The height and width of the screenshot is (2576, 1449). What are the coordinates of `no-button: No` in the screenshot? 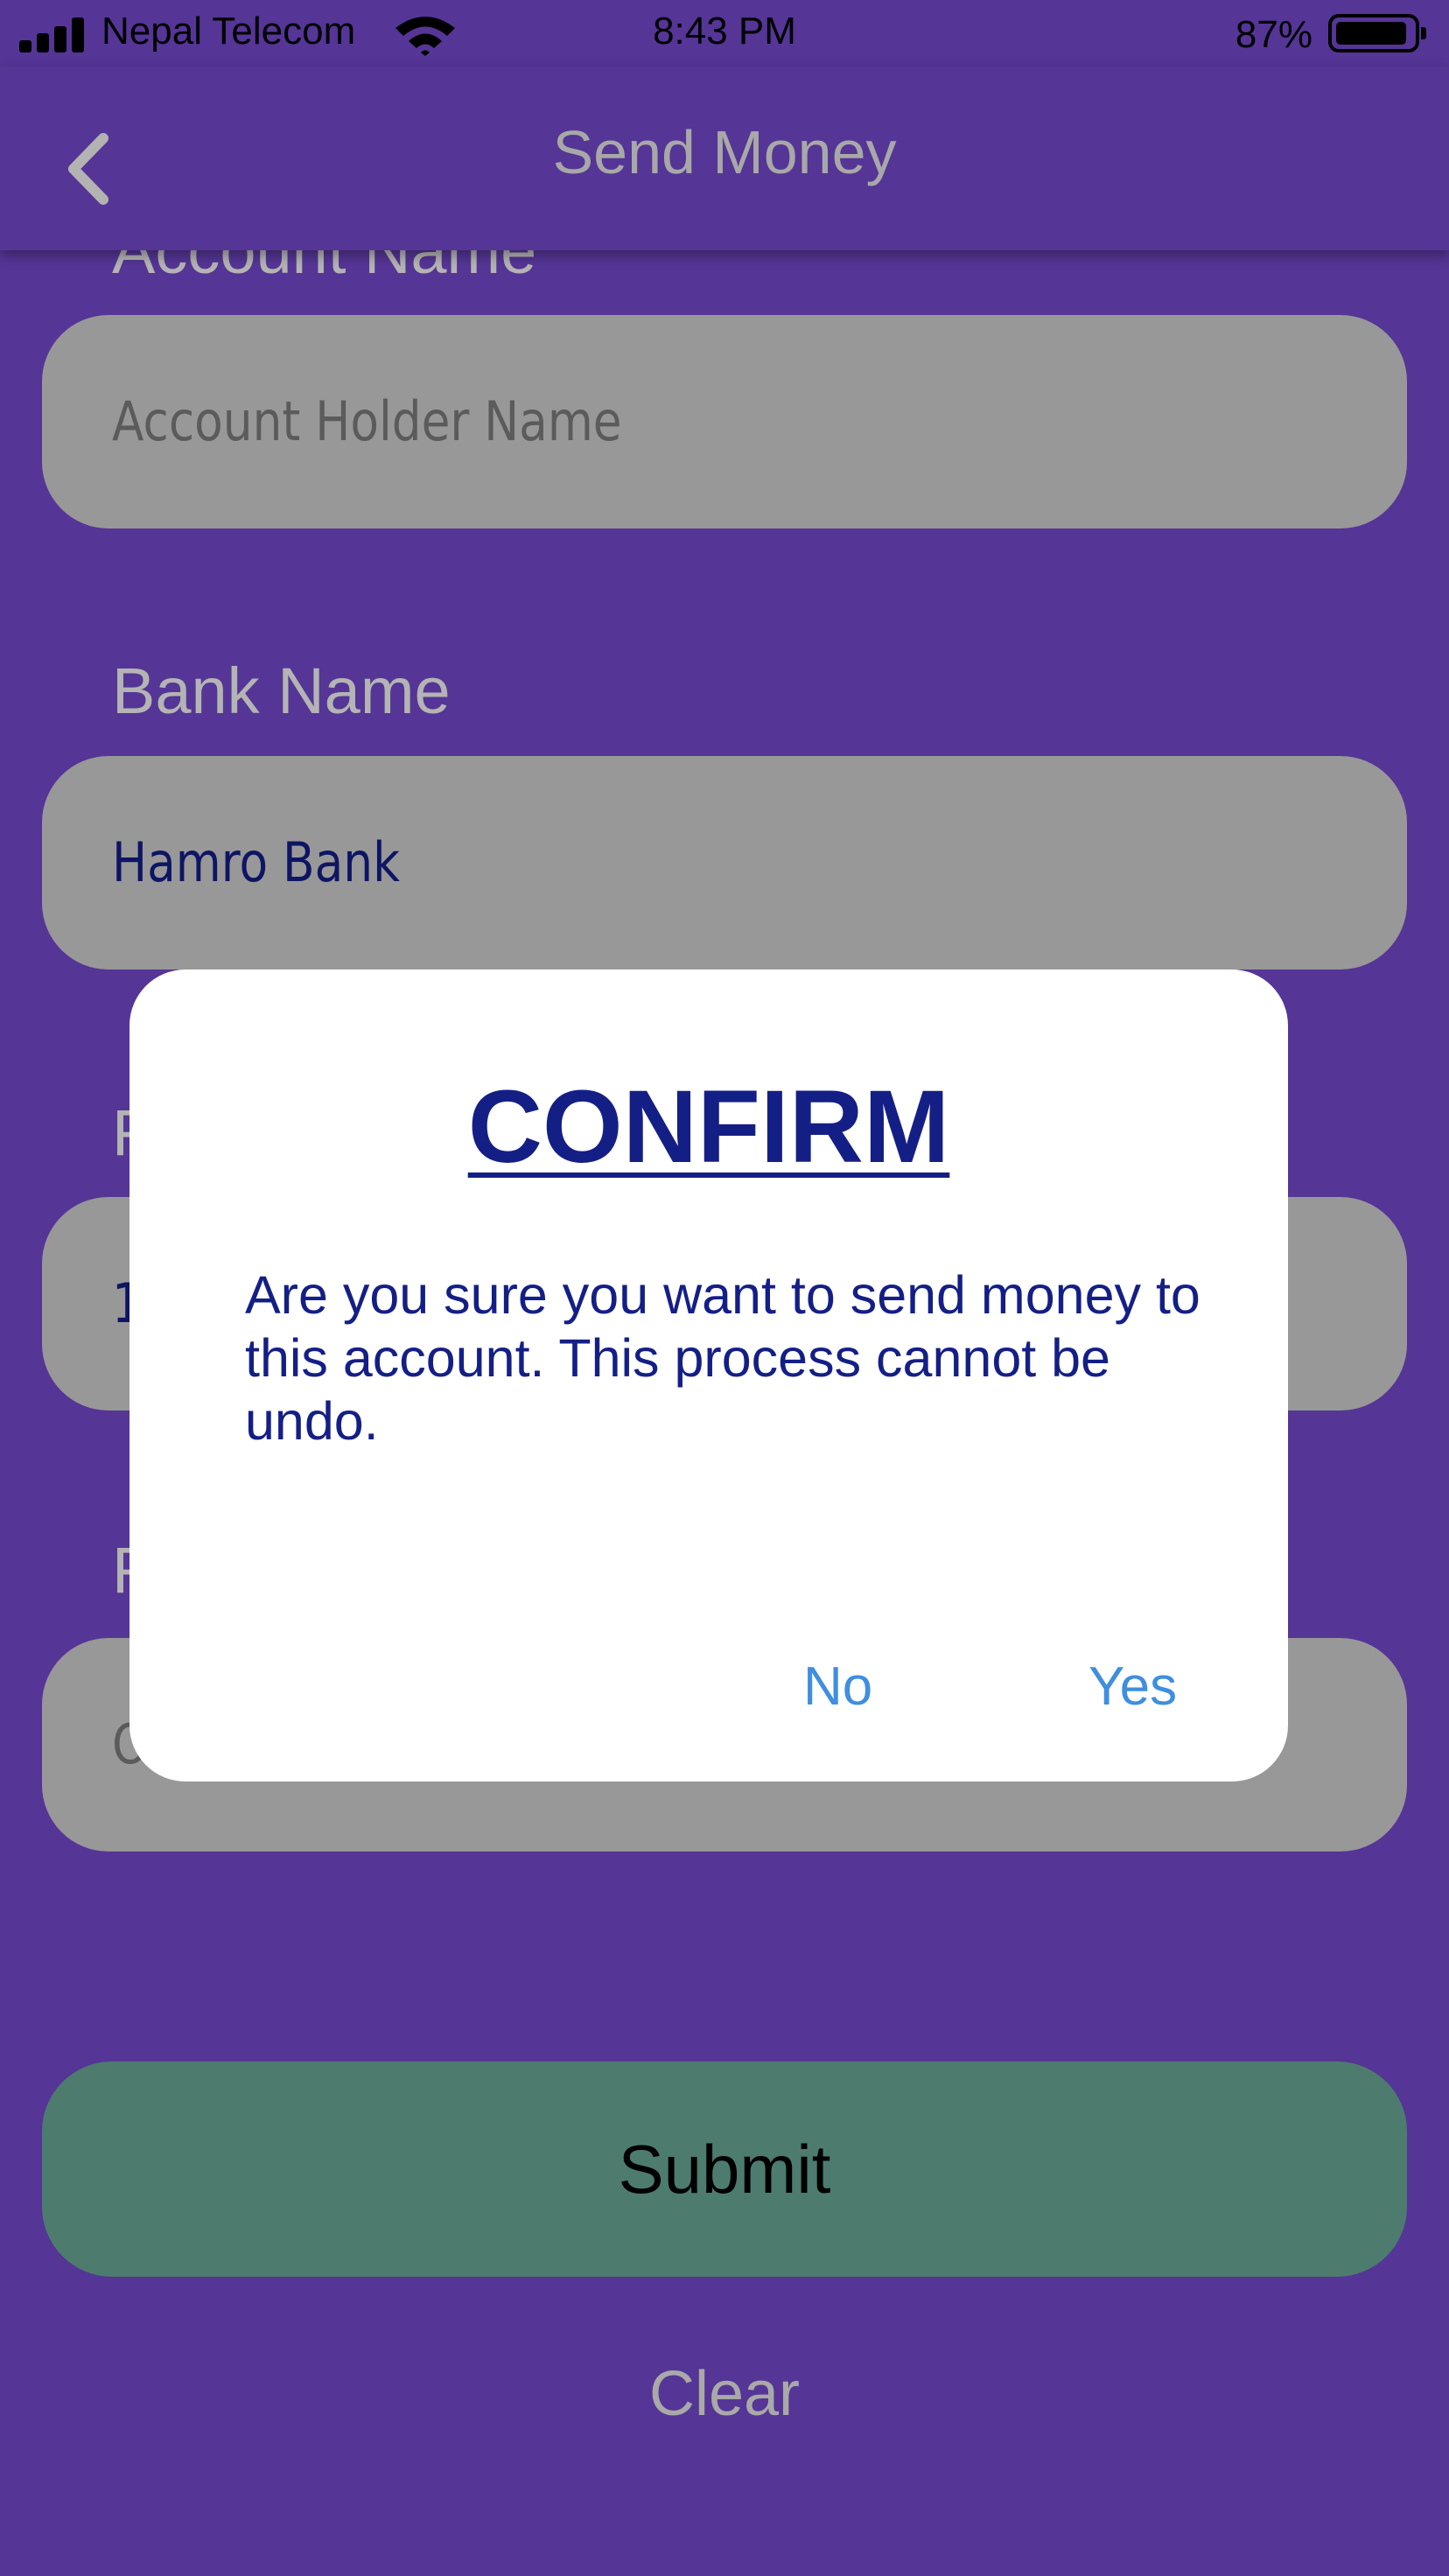 It's located at (837, 1687).